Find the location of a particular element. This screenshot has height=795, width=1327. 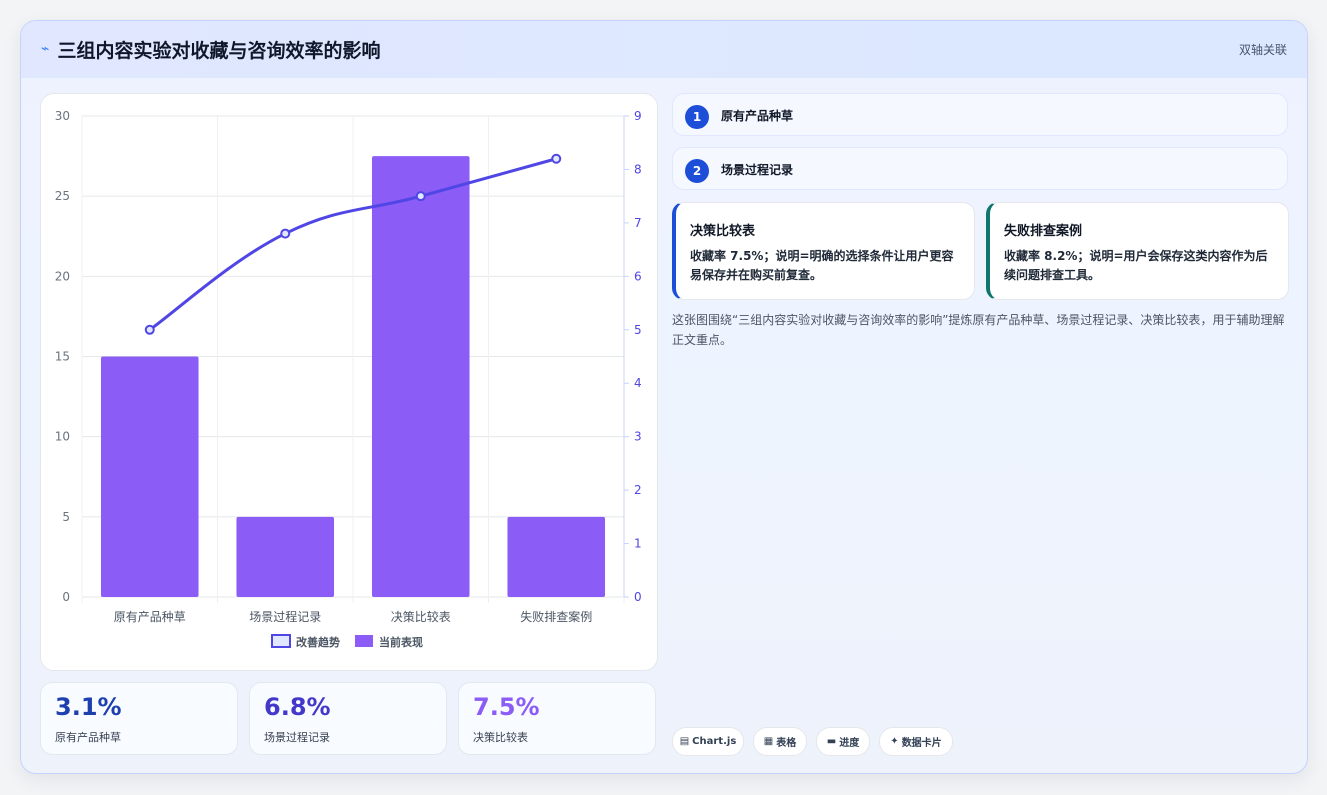

dual-axis-badge: 双轴关联 is located at coordinates (1262, 49).